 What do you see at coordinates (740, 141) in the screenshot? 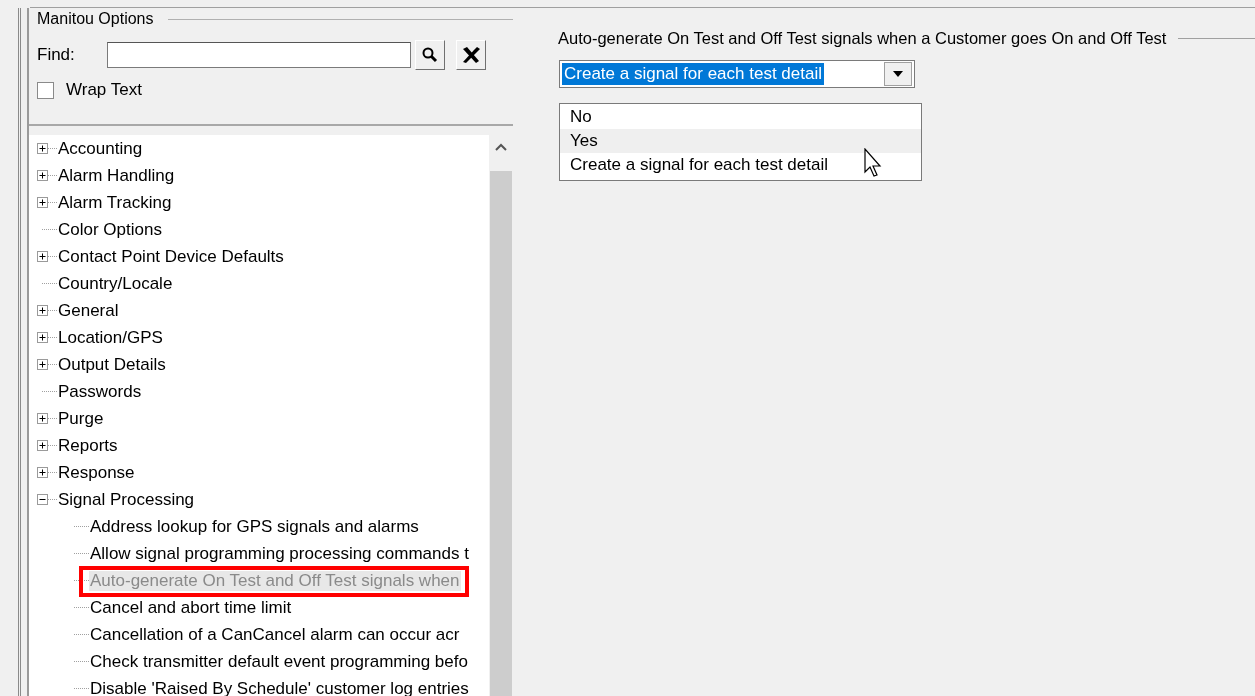
I see `dropdown-option: Yes` at bounding box center [740, 141].